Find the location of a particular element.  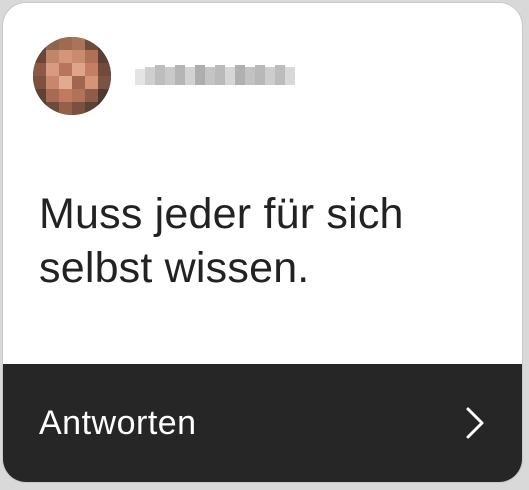

avatar is located at coordinates (72, 76).